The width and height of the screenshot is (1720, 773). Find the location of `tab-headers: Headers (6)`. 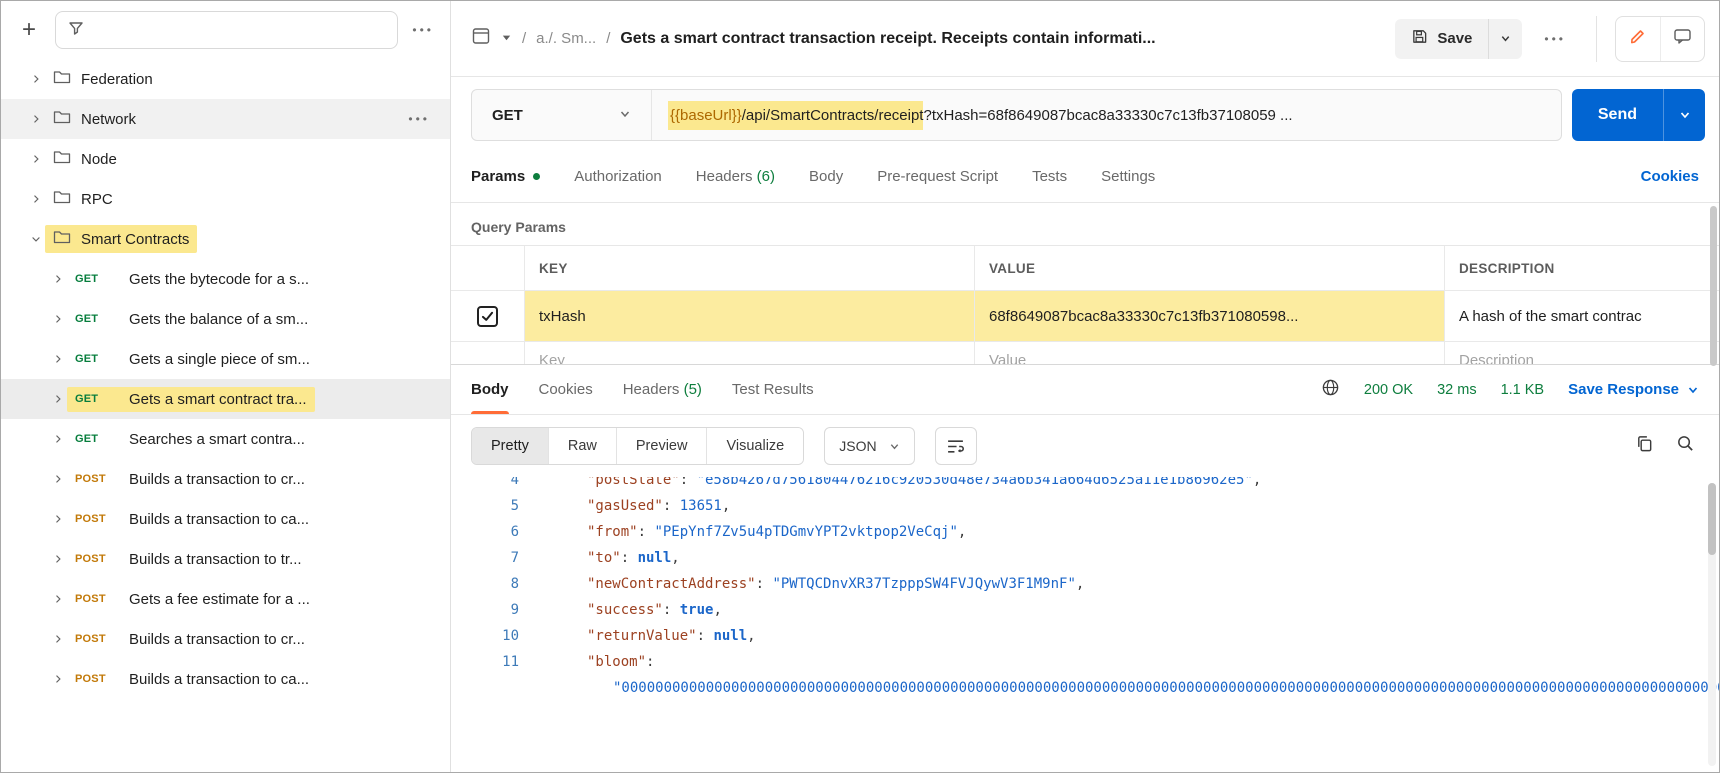

tab-headers: Headers (6) is located at coordinates (735, 176).